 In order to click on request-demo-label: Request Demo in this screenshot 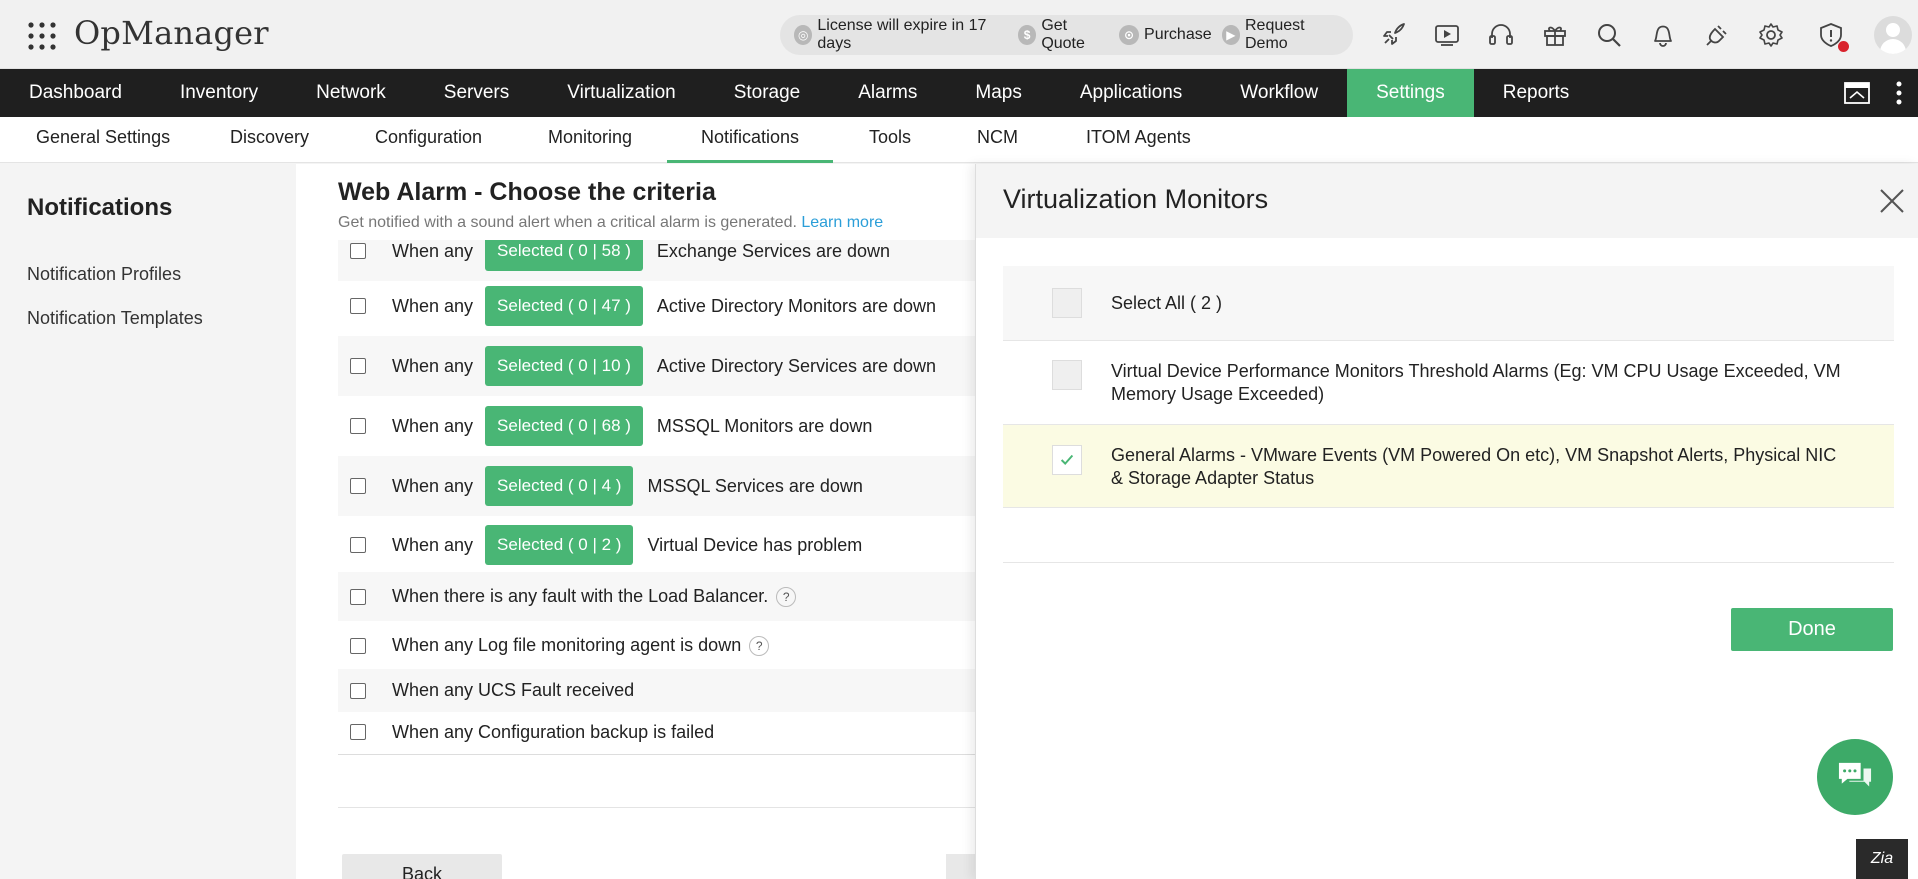, I will do `click(1275, 34)`.